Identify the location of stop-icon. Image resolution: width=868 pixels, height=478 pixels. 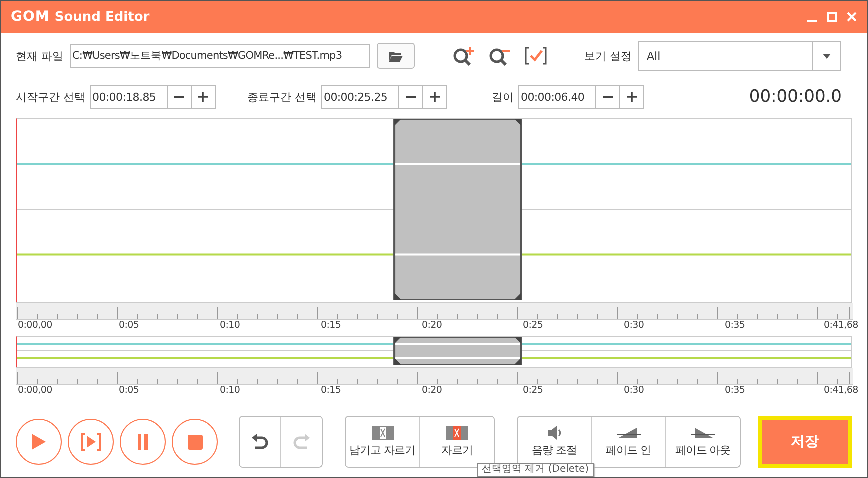
(195, 442).